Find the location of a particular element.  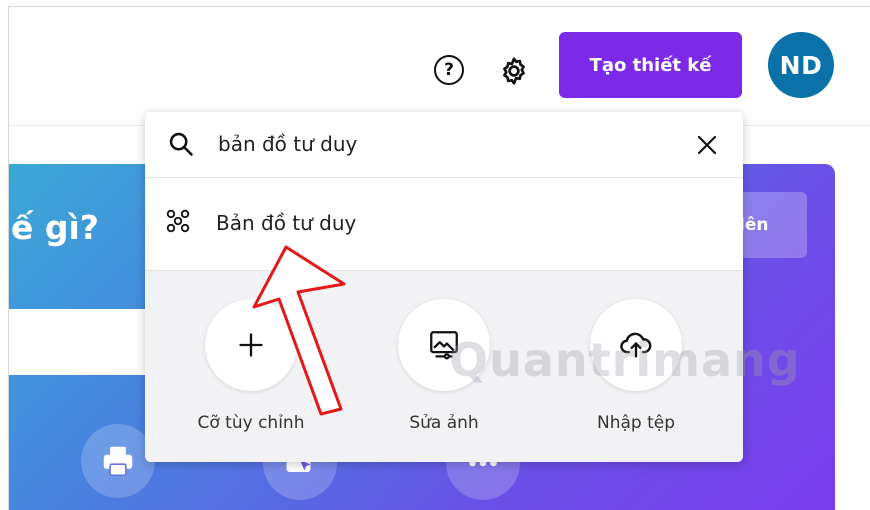

gear-icon is located at coordinates (514, 71).